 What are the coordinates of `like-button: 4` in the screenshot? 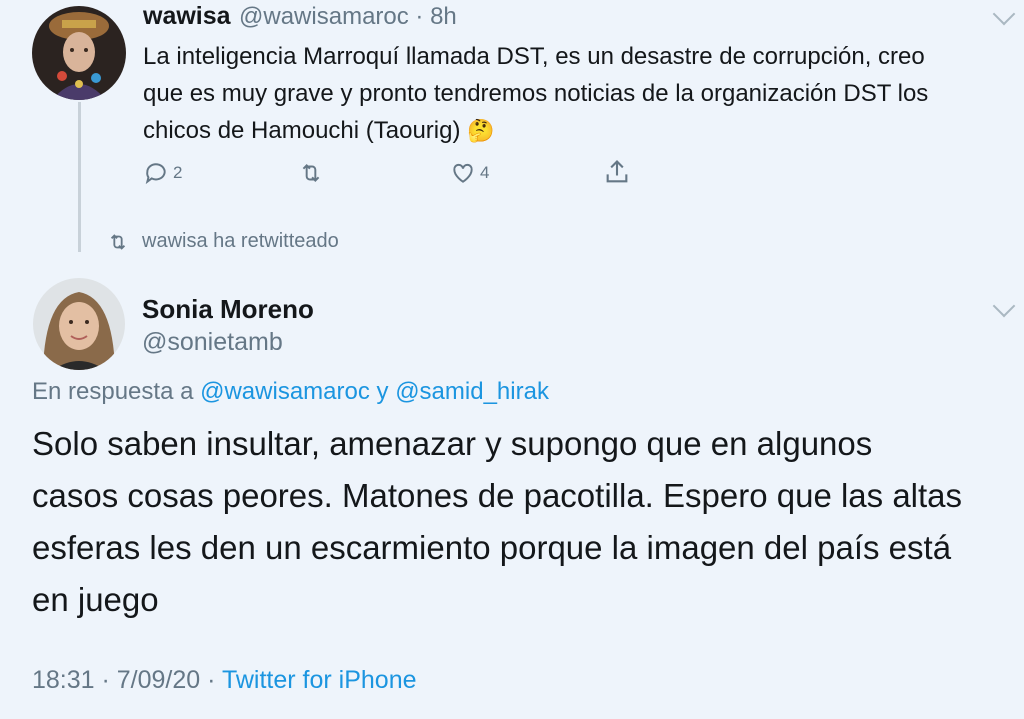 It's located at (469, 173).